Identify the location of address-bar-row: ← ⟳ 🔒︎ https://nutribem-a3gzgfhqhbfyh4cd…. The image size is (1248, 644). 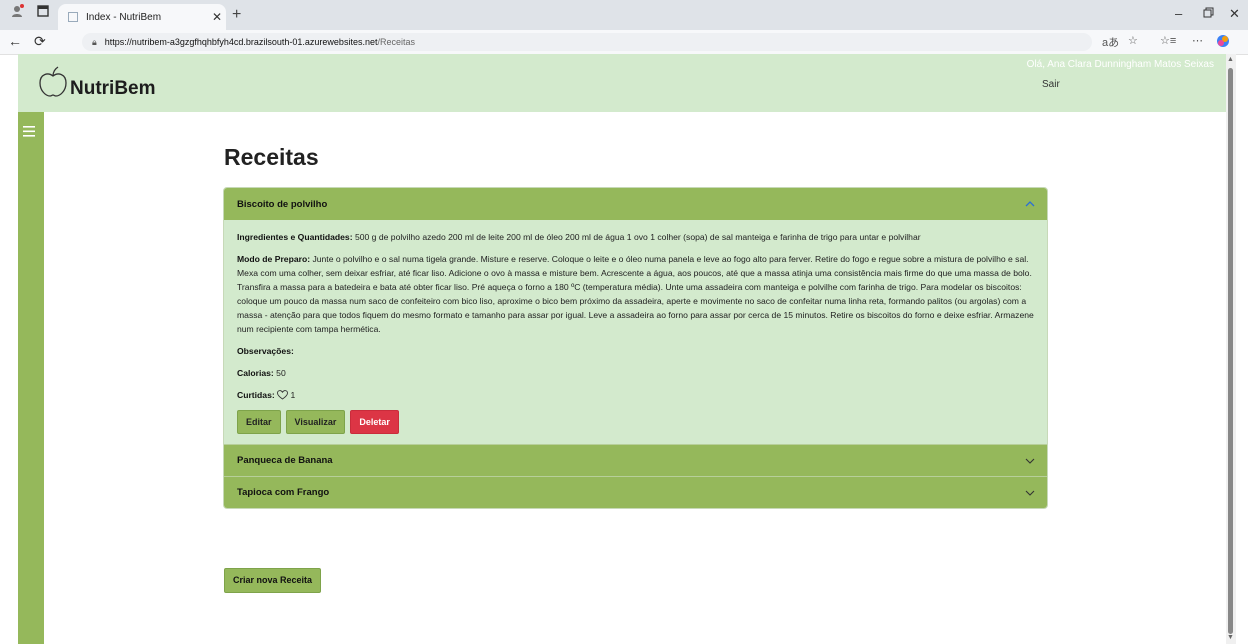
(624, 42).